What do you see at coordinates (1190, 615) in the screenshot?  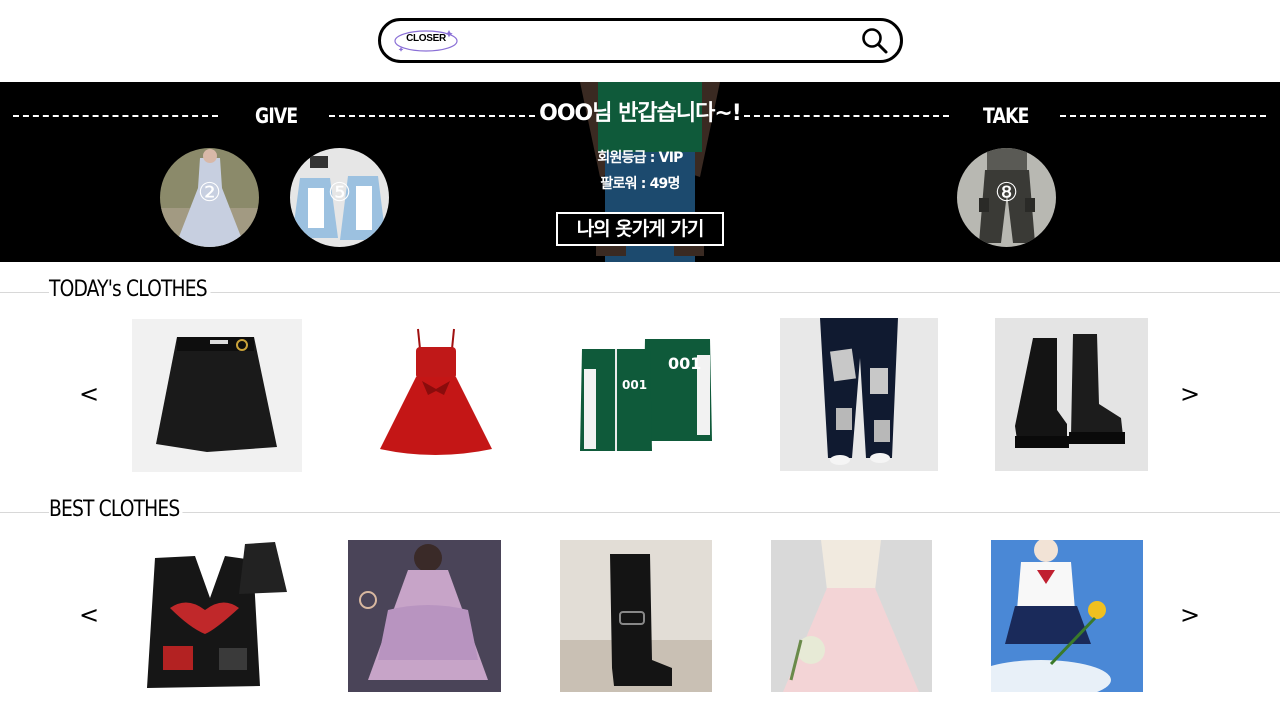 I see `best-next-arrow: >` at bounding box center [1190, 615].